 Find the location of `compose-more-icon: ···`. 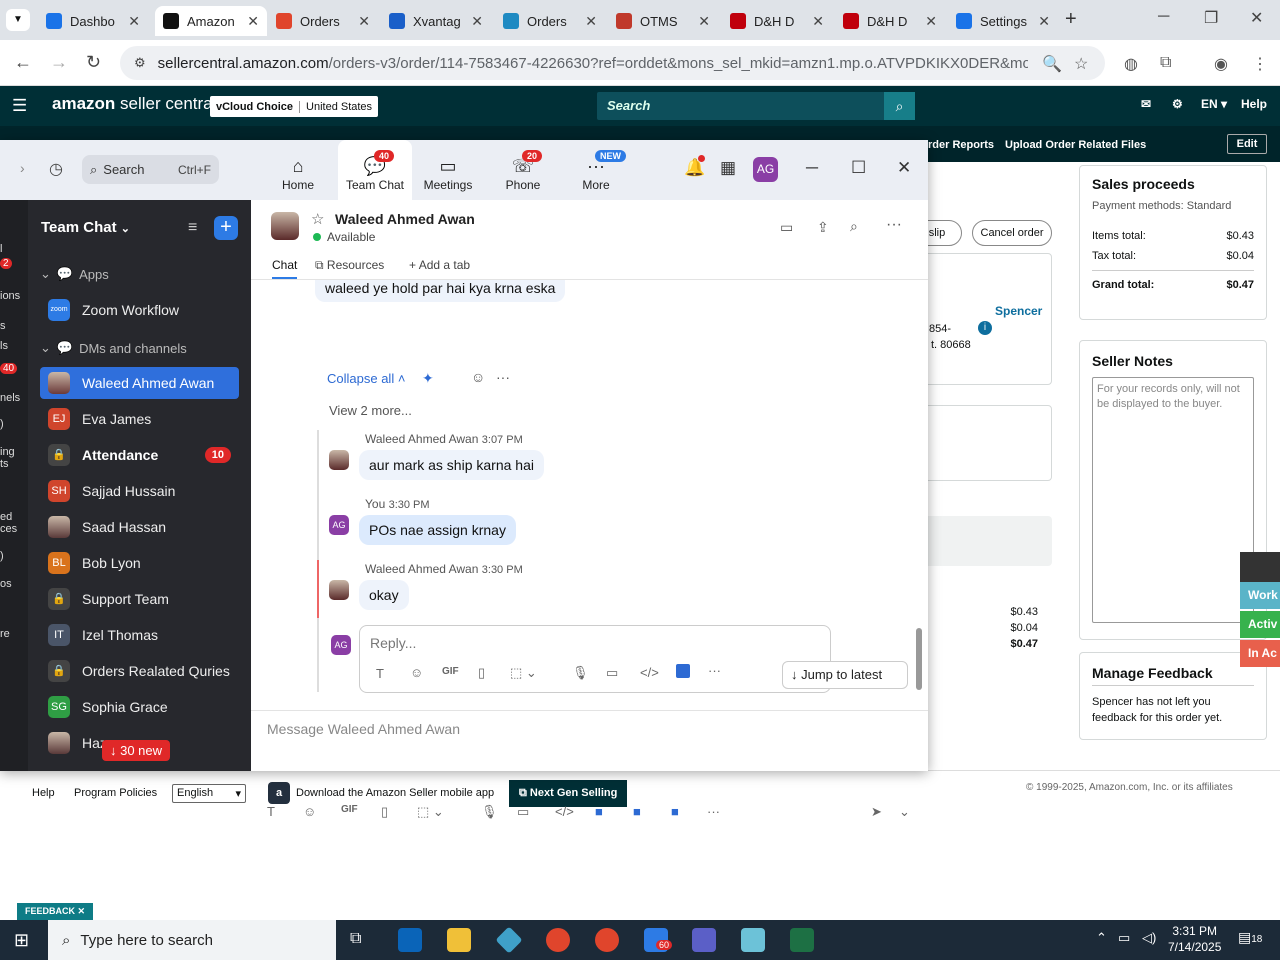

compose-more-icon: ··· is located at coordinates (713, 811).